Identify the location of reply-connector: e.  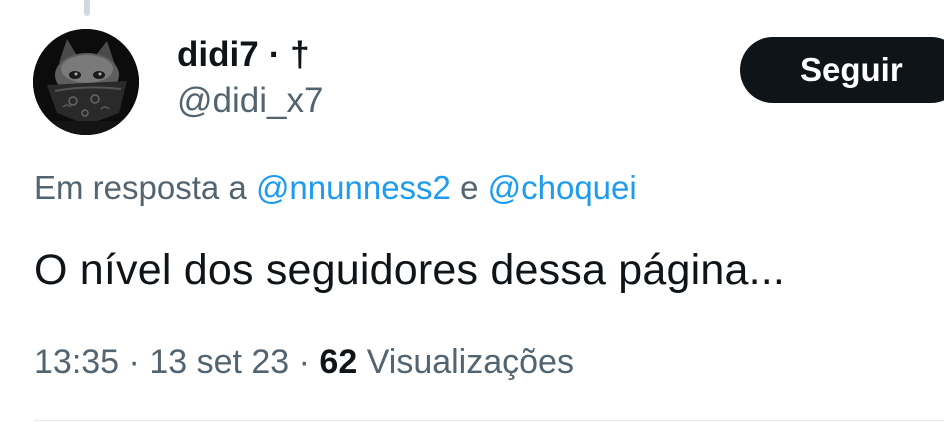
(469, 187).